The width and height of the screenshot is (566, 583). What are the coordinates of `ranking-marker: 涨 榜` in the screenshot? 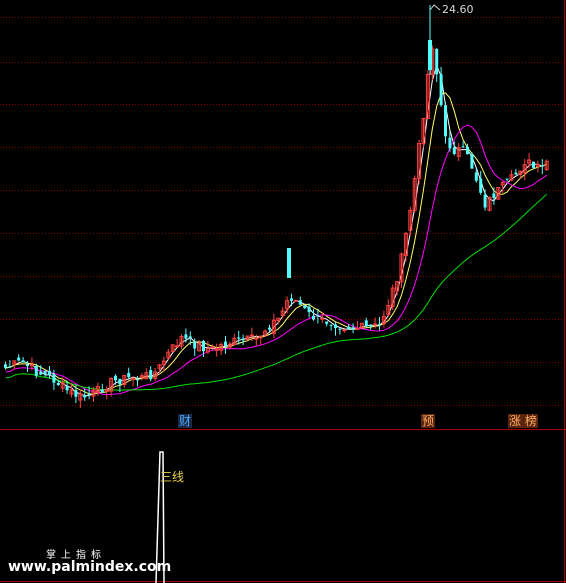 It's located at (523, 421).